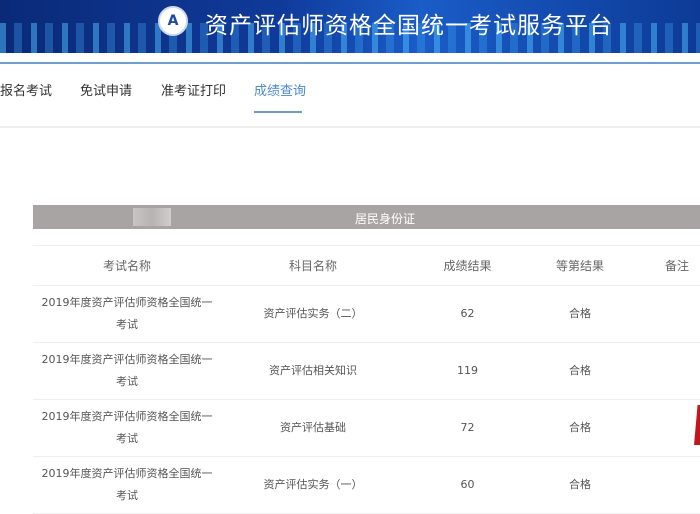 Image resolution: width=700 pixels, height=514 pixels. What do you see at coordinates (106, 89) in the screenshot?
I see `nav-exemption-apply: 免试申请` at bounding box center [106, 89].